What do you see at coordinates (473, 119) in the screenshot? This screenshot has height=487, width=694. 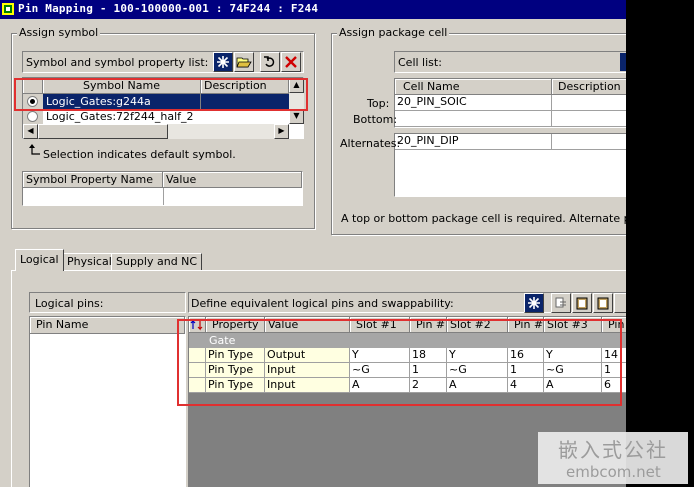 I see `bottom-cell-value` at bounding box center [473, 119].